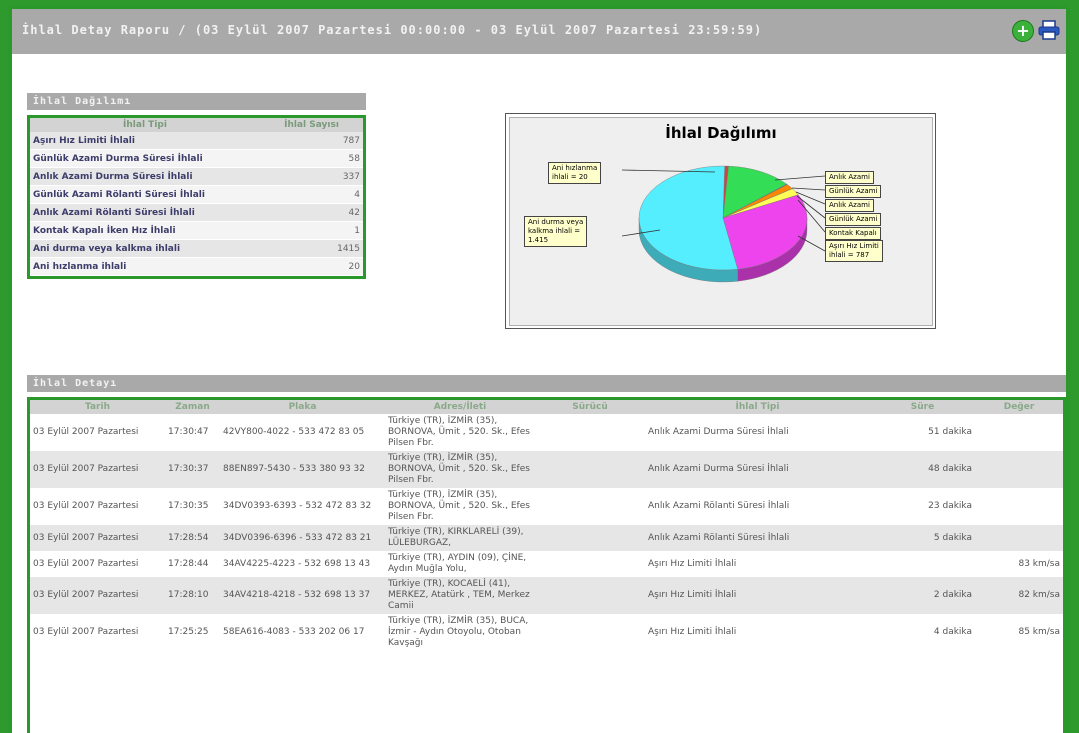  I want to click on add-icon: +, so click(1023, 31).